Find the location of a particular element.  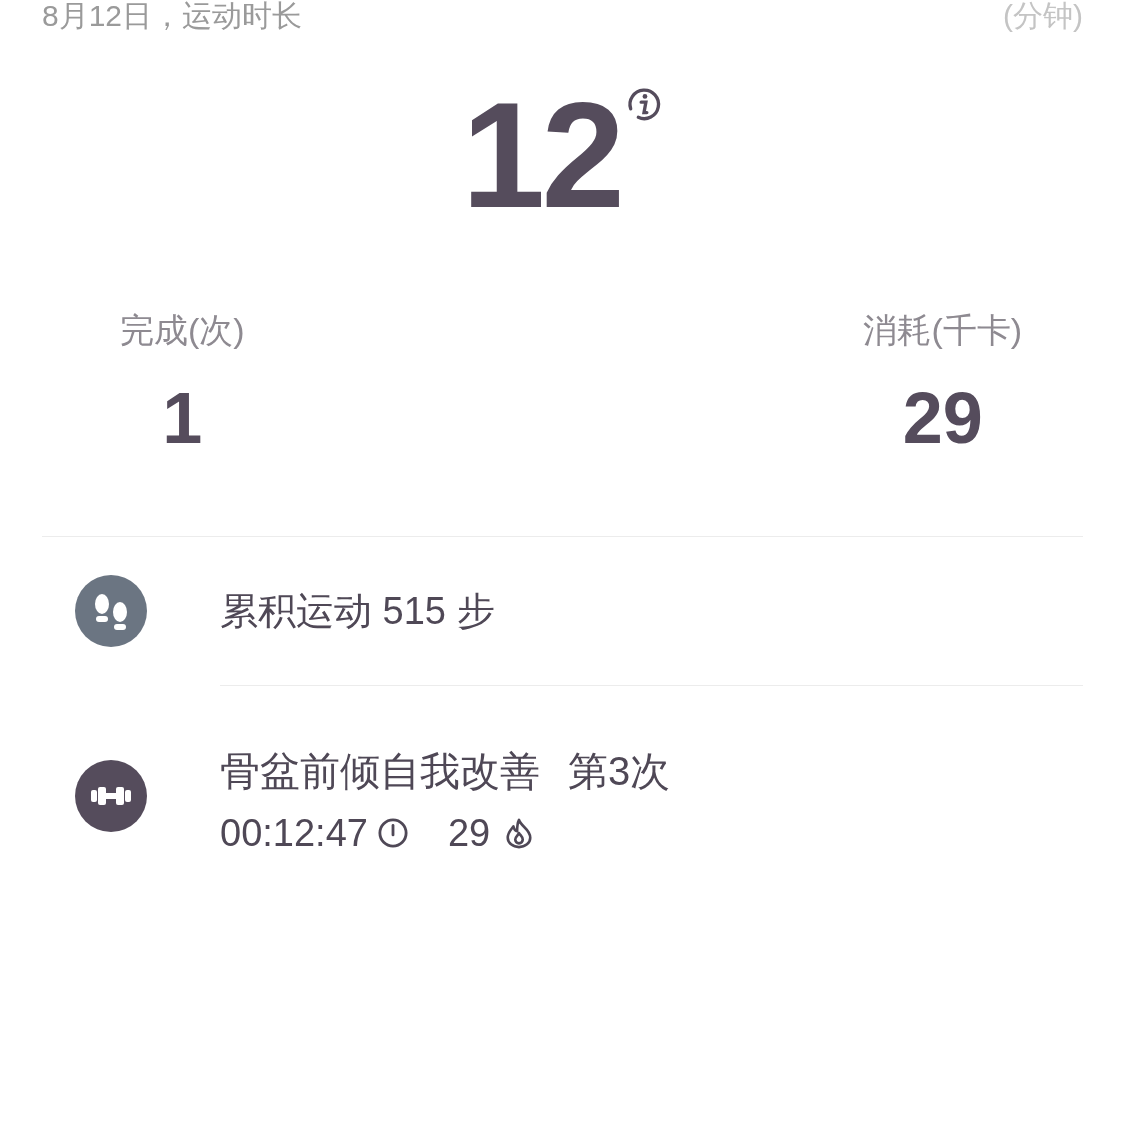

steps-text: 累积运动 515 步 is located at coordinates (357, 611).